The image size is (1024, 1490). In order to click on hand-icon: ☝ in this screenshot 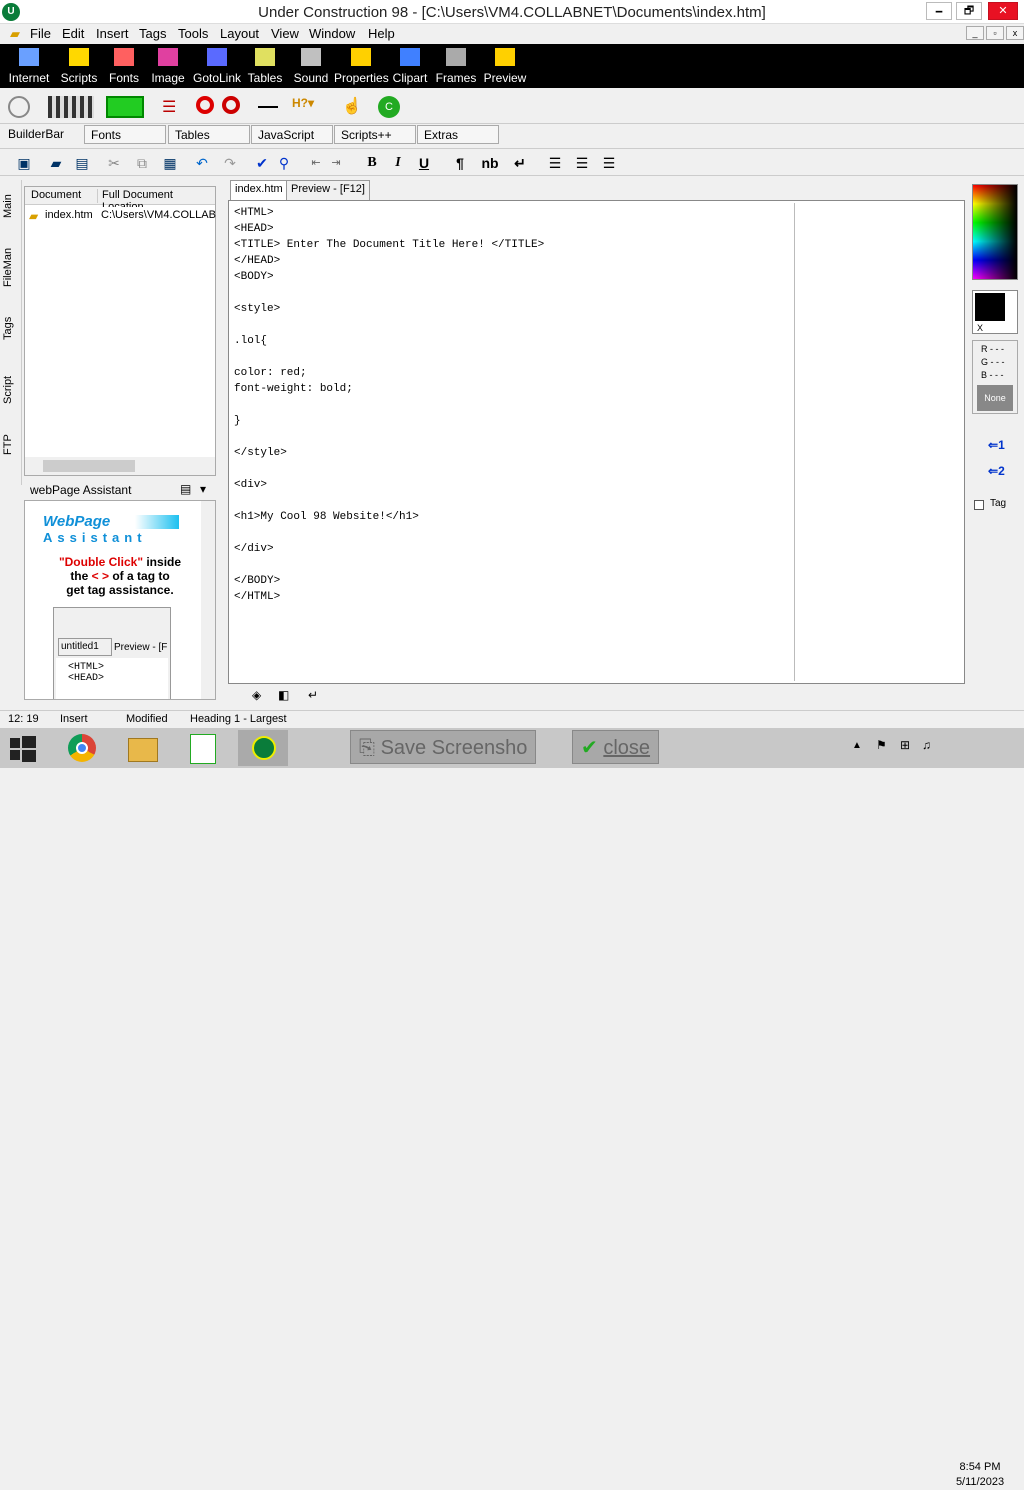, I will do `click(353, 107)`.